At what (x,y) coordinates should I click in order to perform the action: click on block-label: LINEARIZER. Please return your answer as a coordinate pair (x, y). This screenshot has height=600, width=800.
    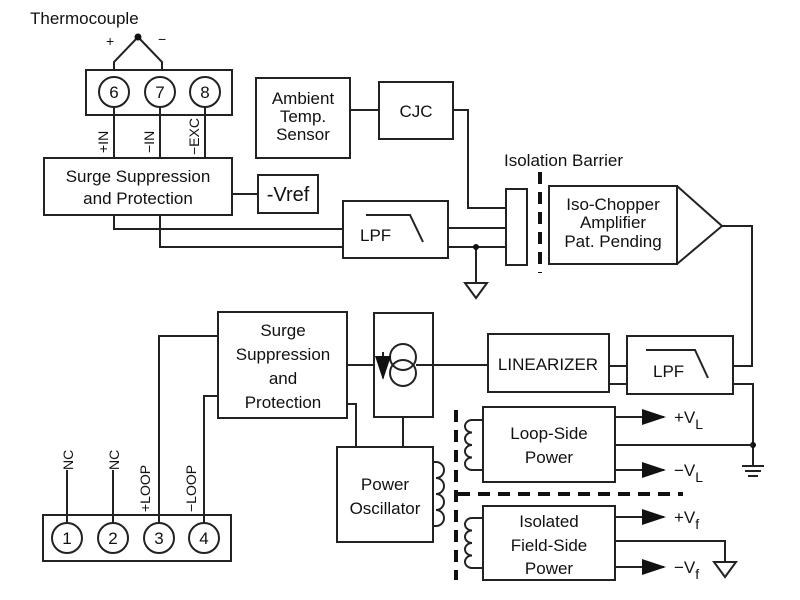
    Looking at the image, I should click on (548, 364).